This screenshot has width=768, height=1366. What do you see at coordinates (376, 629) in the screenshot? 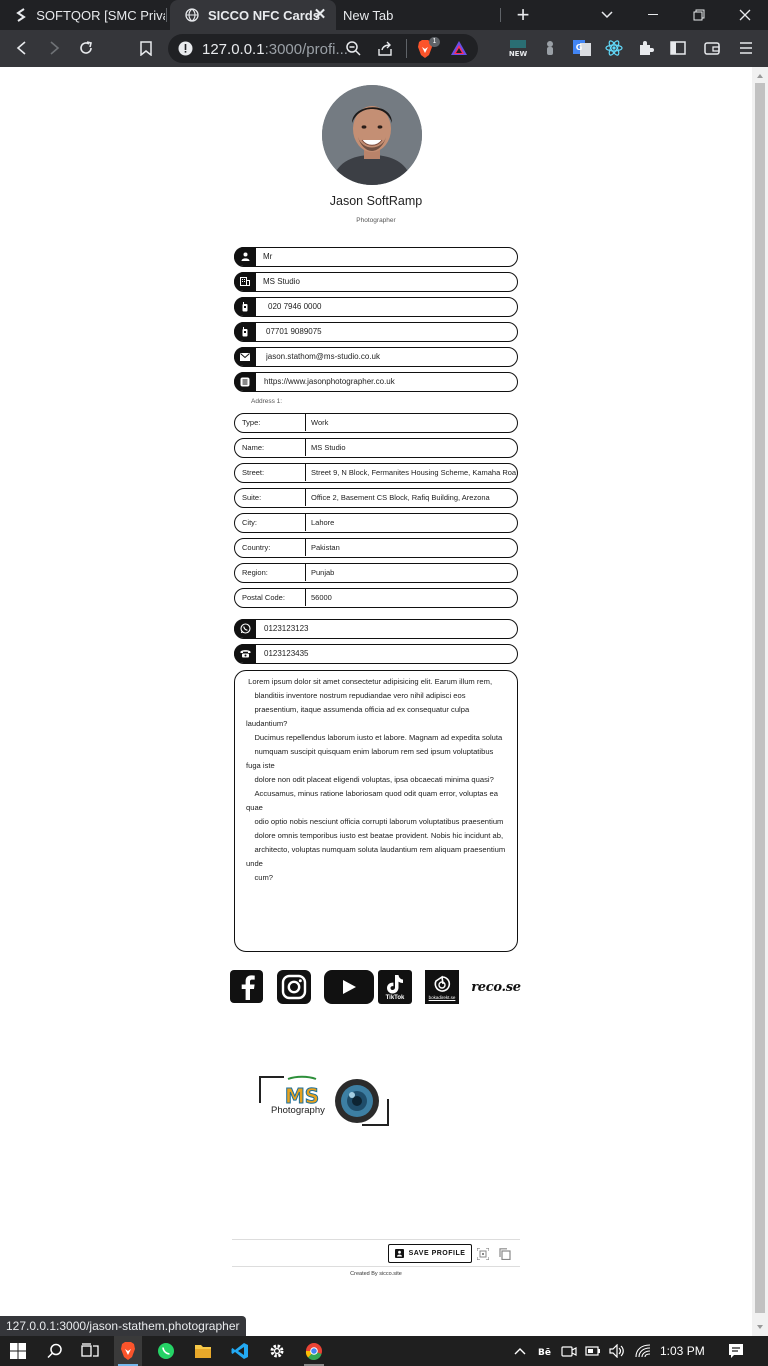
I see `whatsapp-field: 0123123123` at bounding box center [376, 629].